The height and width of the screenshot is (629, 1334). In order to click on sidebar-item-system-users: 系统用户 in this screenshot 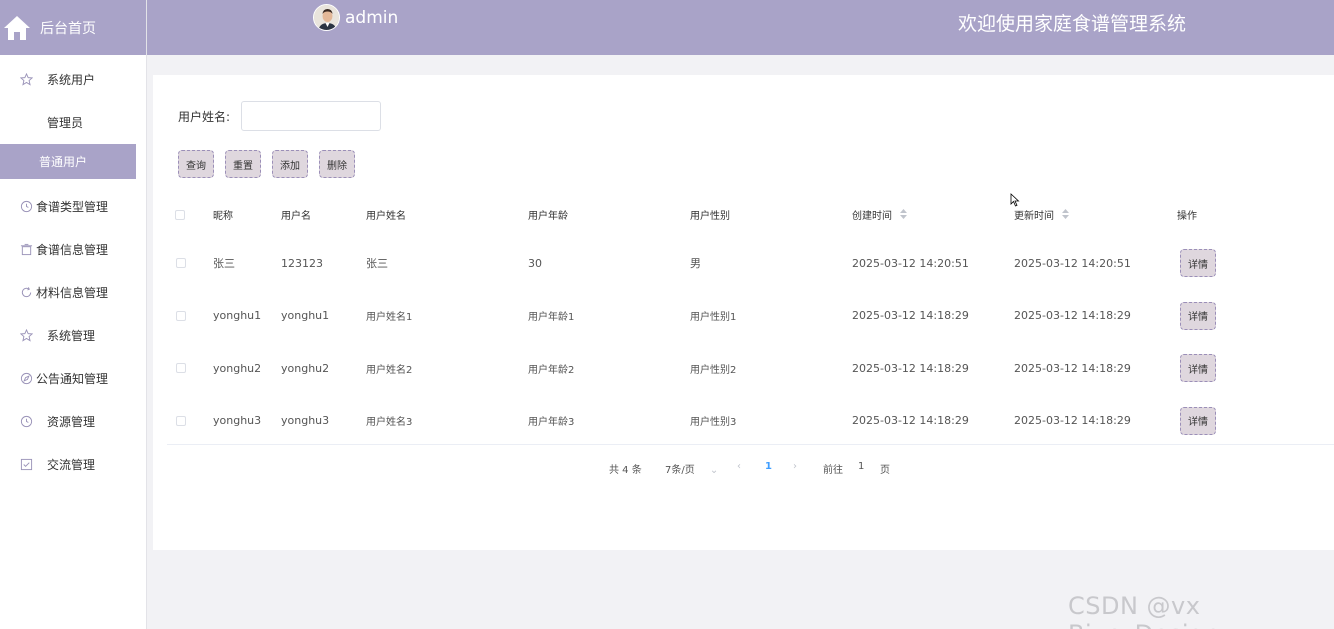, I will do `click(73, 79)`.